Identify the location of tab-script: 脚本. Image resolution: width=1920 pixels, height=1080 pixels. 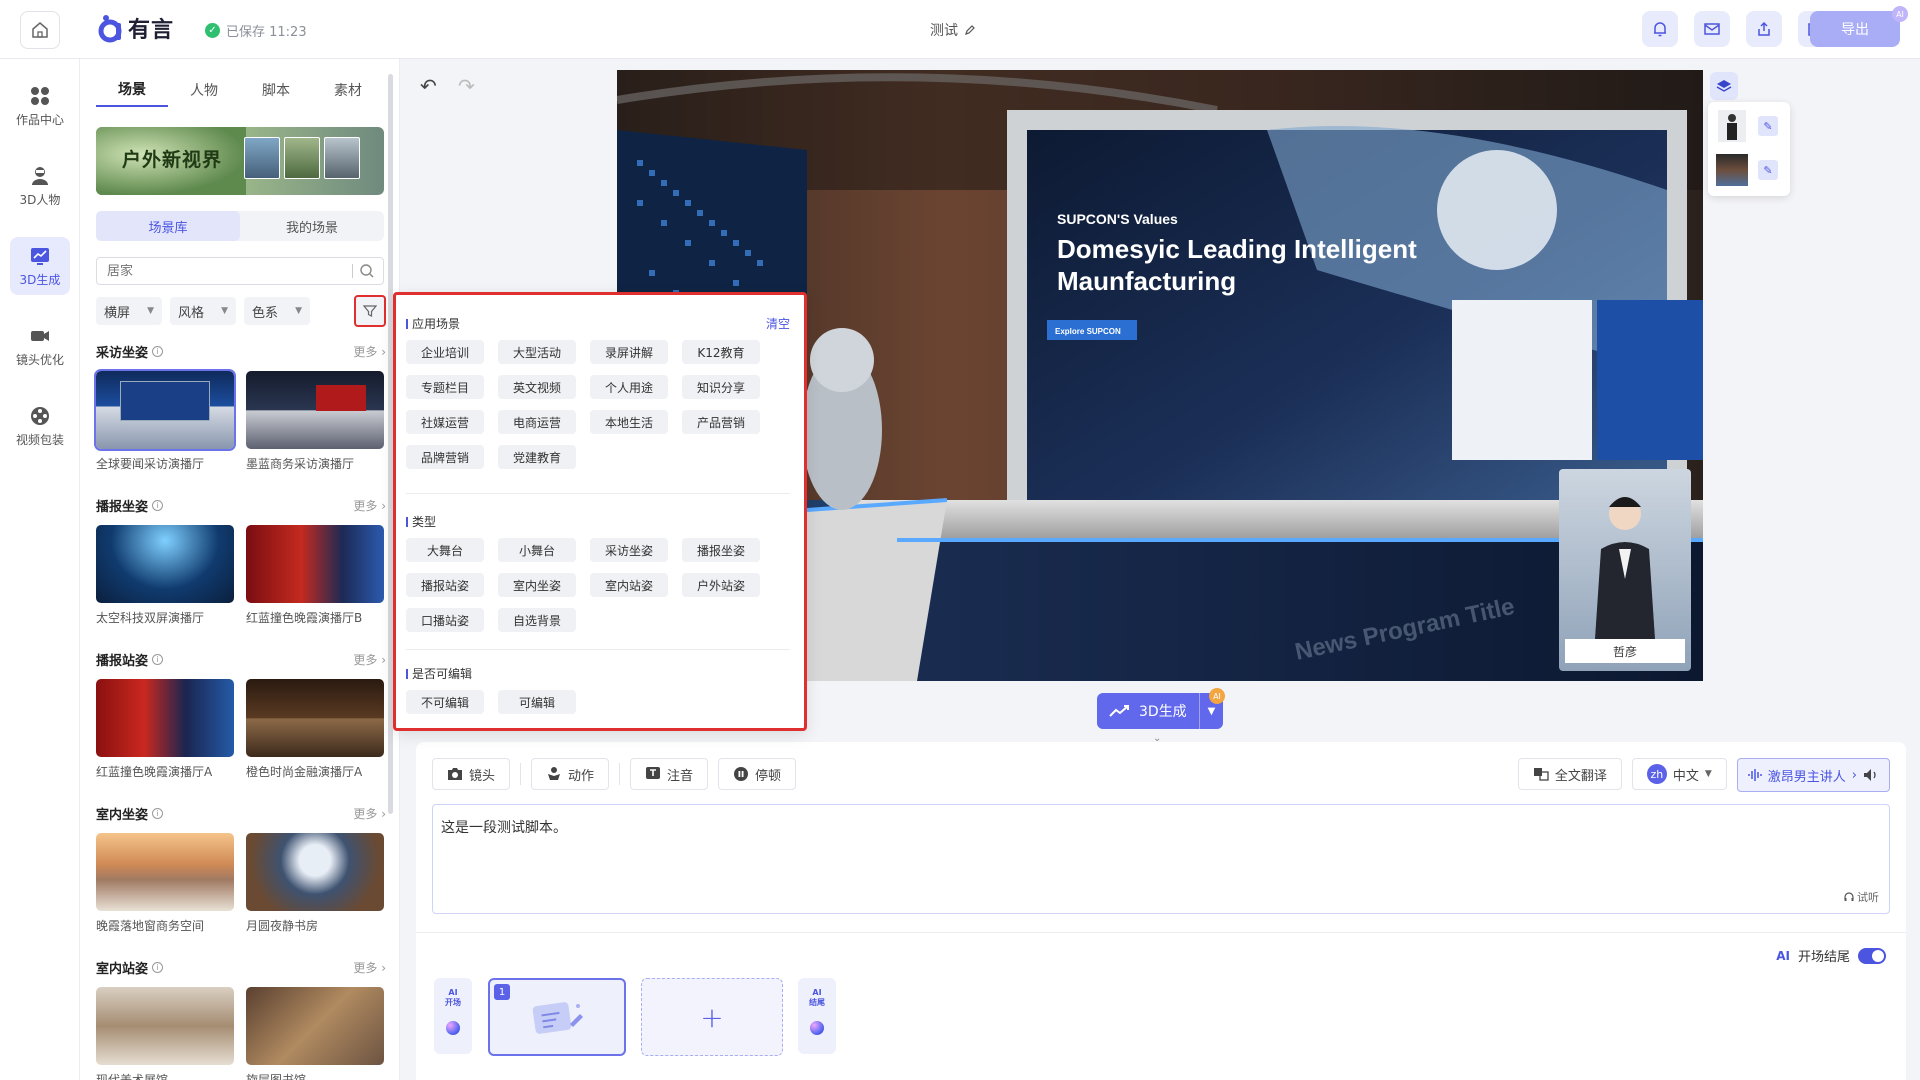
(276, 90).